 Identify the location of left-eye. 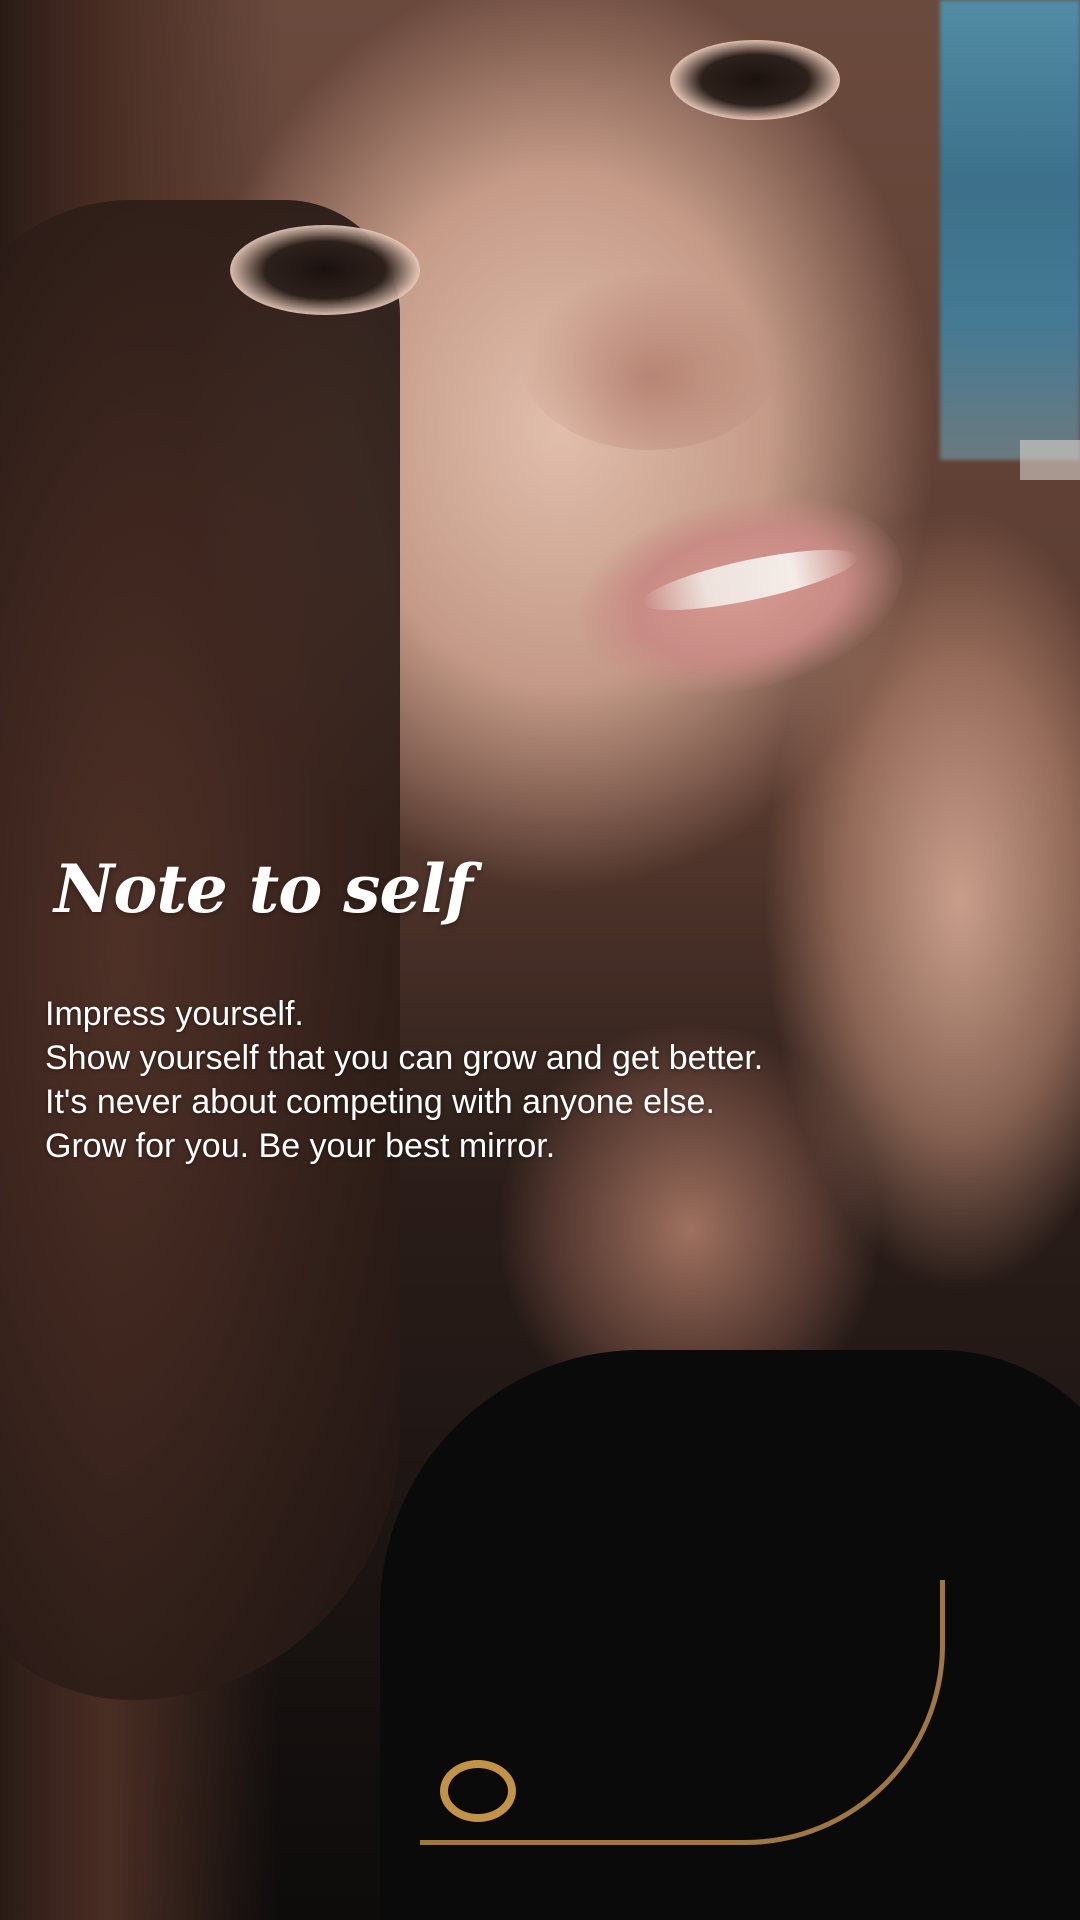
(325, 270).